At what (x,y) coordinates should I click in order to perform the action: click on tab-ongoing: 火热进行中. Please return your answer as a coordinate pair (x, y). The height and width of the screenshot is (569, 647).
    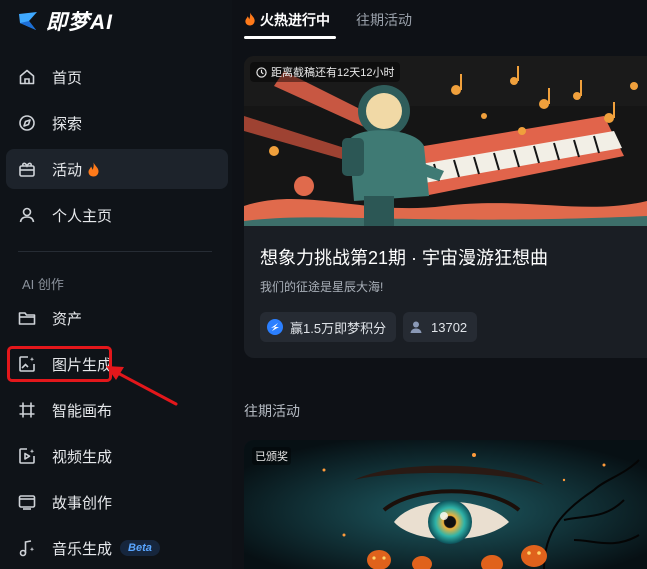
    Looking at the image, I should click on (287, 20).